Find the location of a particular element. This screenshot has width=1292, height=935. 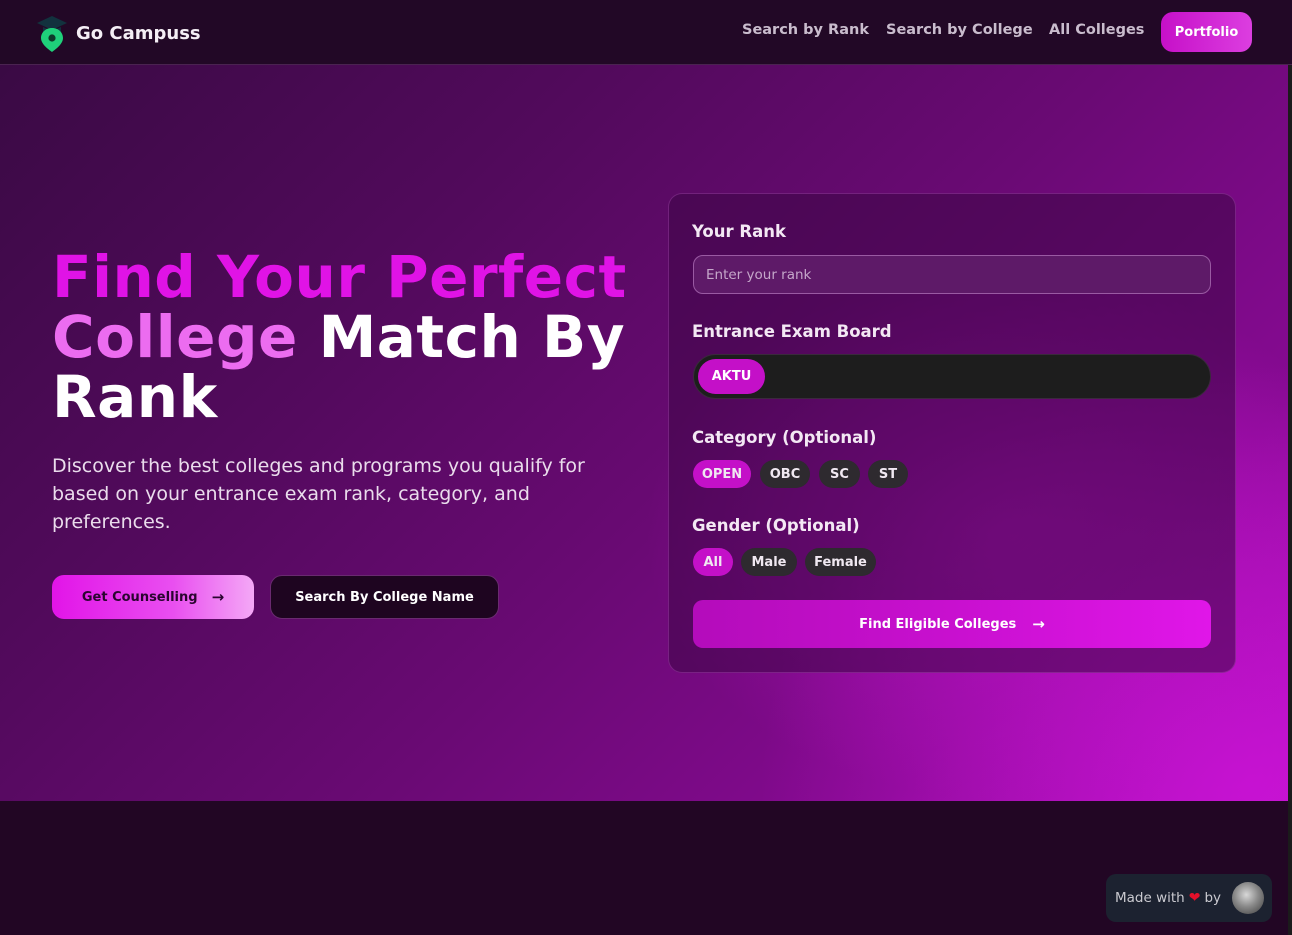

hero-title-part4: Rank is located at coordinates (135, 397).